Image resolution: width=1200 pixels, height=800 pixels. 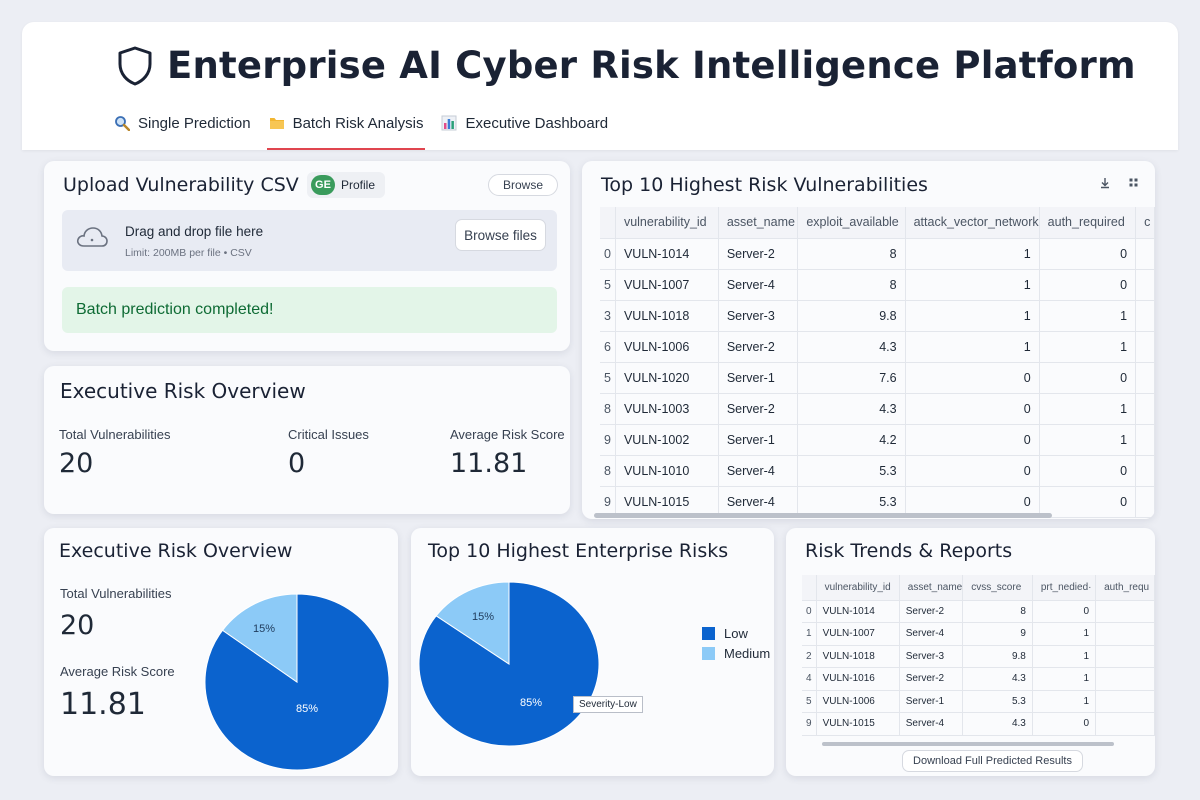 What do you see at coordinates (309, 310) in the screenshot?
I see `success-alert: Batch prediction completed!` at bounding box center [309, 310].